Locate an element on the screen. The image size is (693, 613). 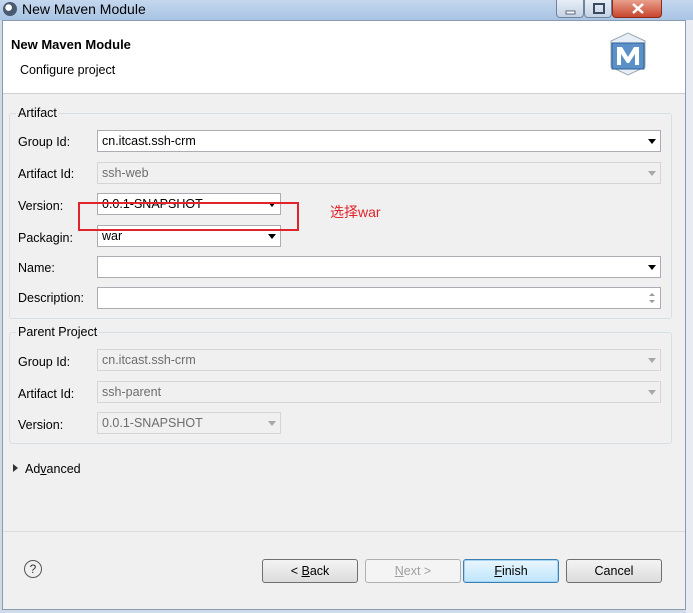
parent-version-label: Version: is located at coordinates (41, 425).